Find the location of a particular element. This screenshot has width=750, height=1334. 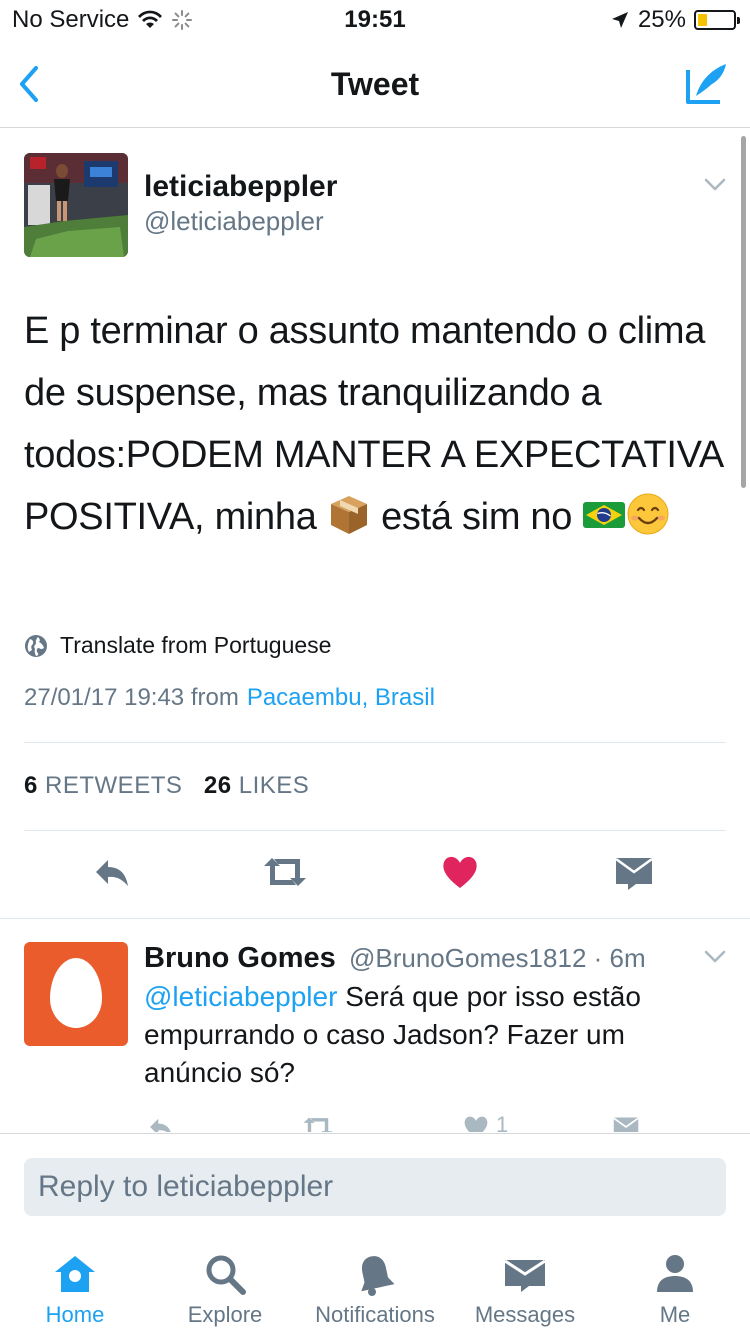

reply-actions: 1 is located at coordinates (435, 1122).